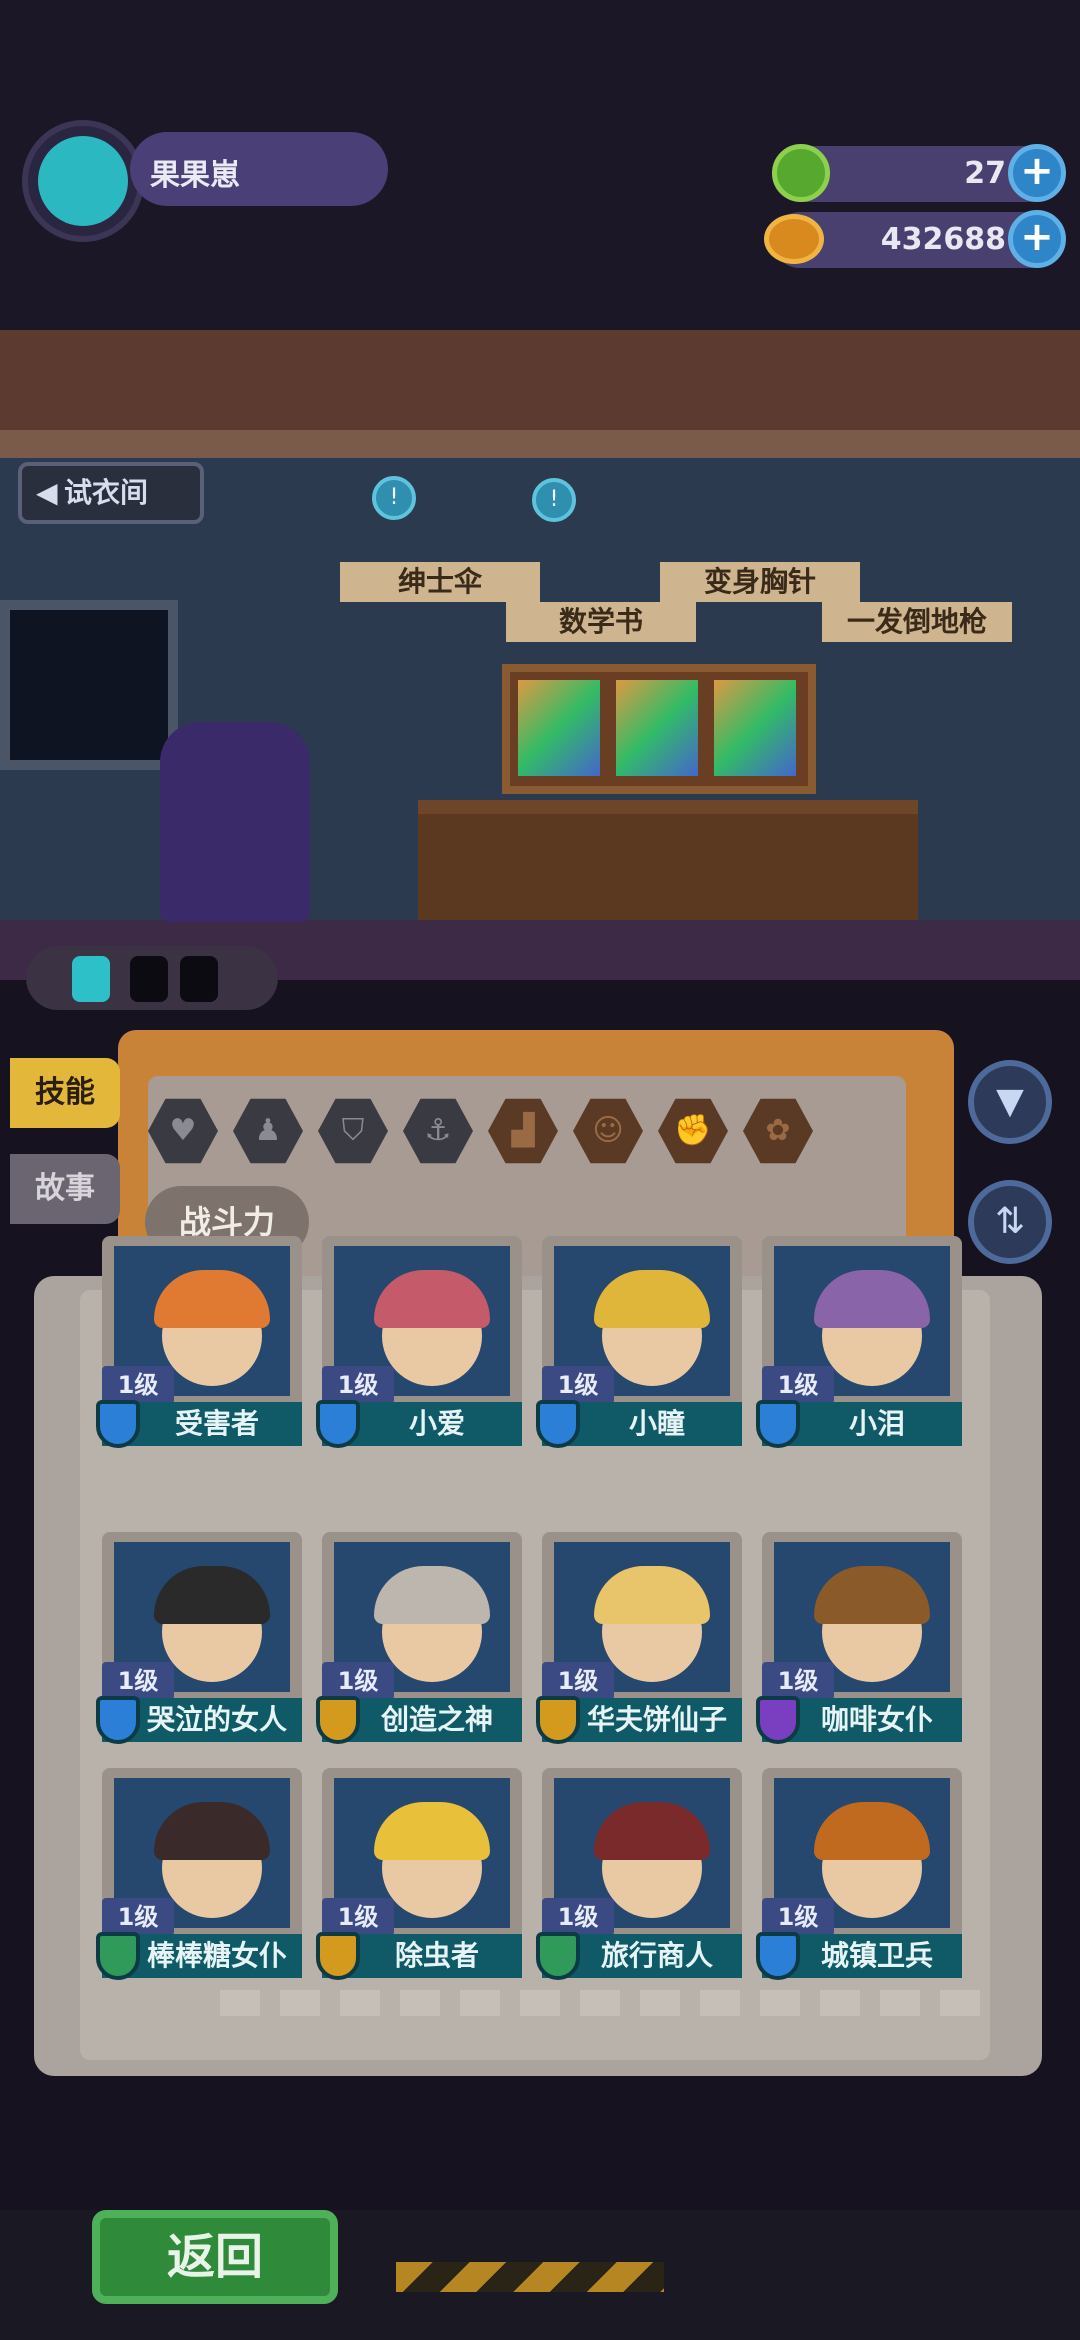 The height and width of the screenshot is (2340, 1080). What do you see at coordinates (859, 1342) in the screenshot?
I see `character-card: 1级 小泪` at bounding box center [859, 1342].